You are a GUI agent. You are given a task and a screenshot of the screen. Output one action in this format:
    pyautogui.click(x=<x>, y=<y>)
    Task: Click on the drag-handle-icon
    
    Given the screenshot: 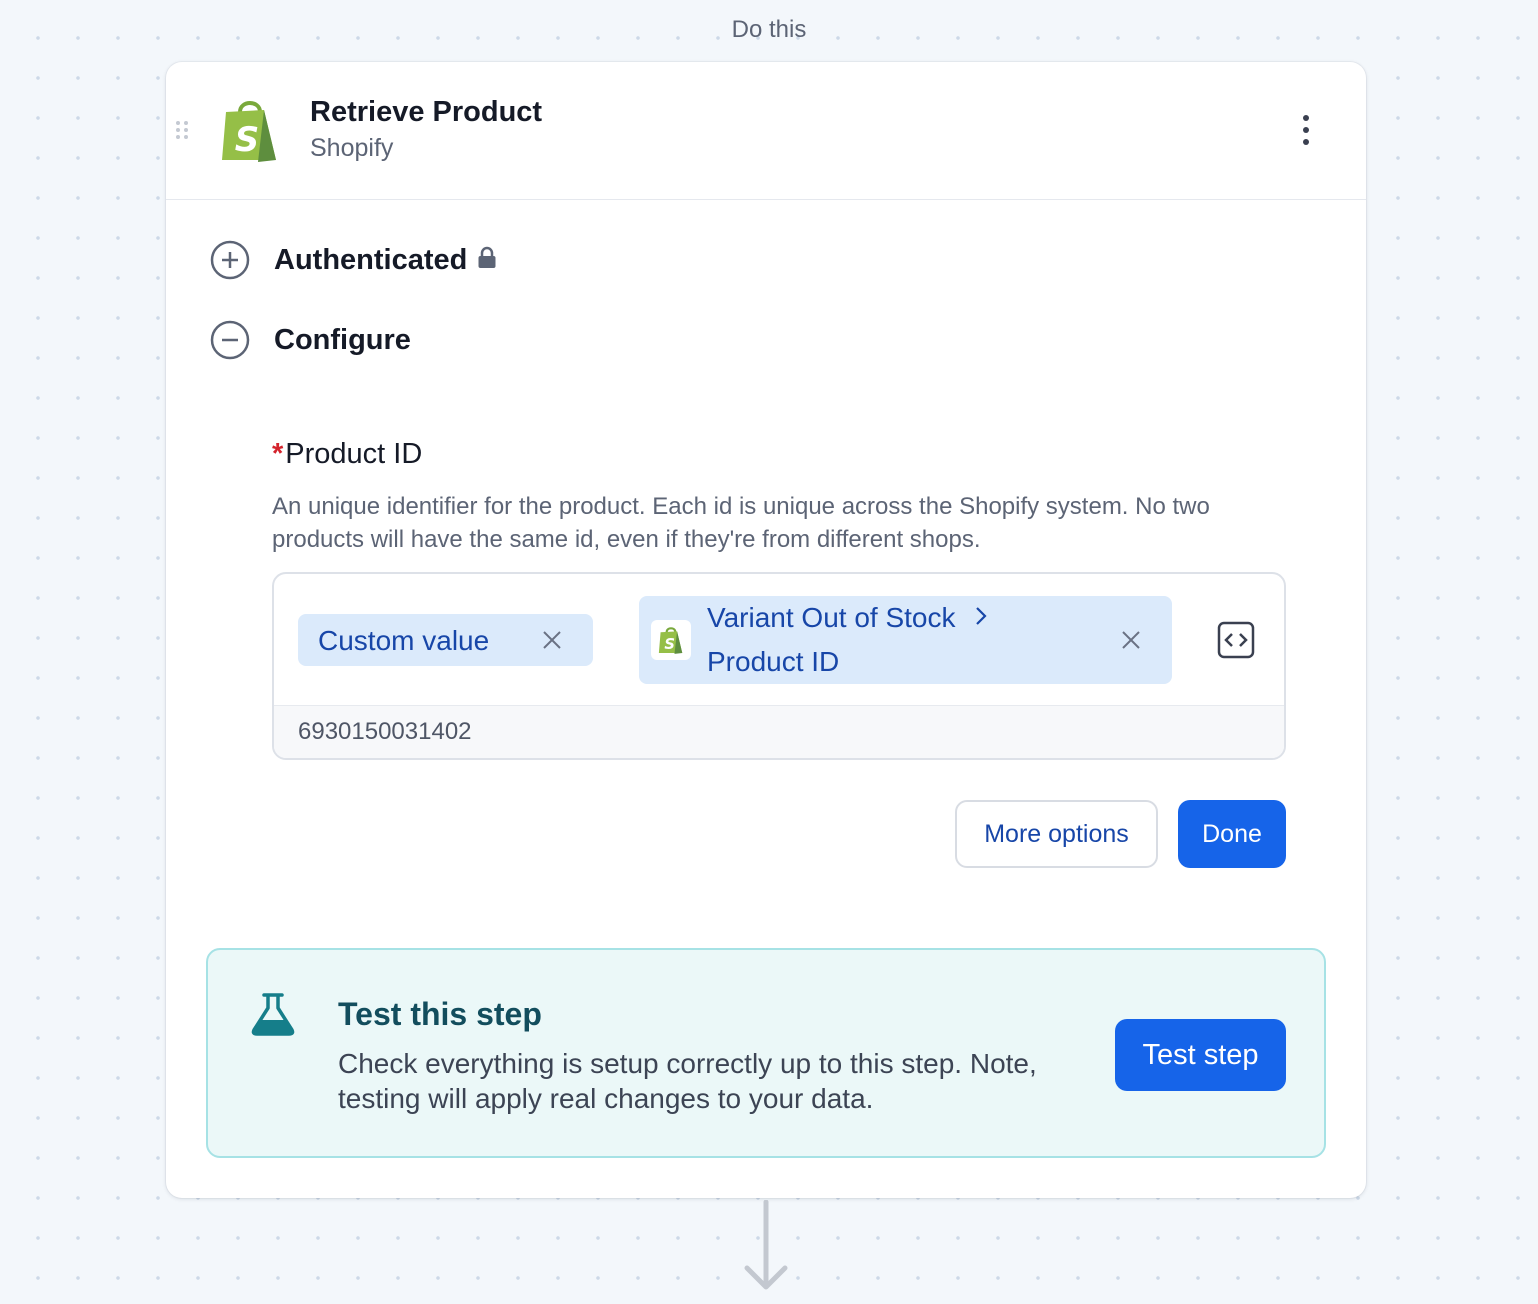 What is the action you would take?
    pyautogui.click(x=182, y=132)
    